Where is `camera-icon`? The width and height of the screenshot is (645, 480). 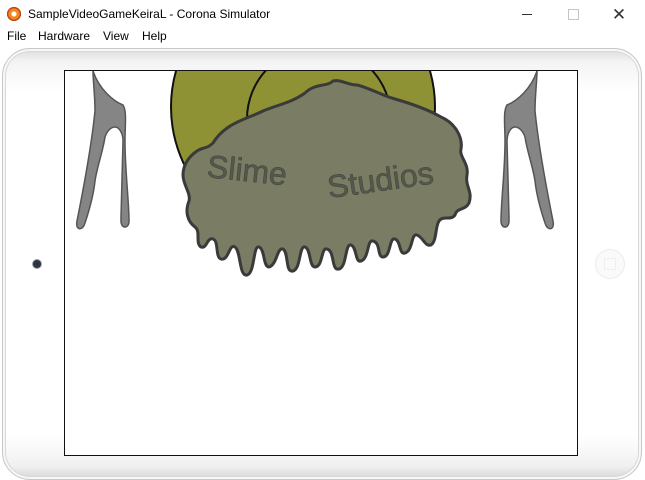 camera-icon is located at coordinates (37, 264).